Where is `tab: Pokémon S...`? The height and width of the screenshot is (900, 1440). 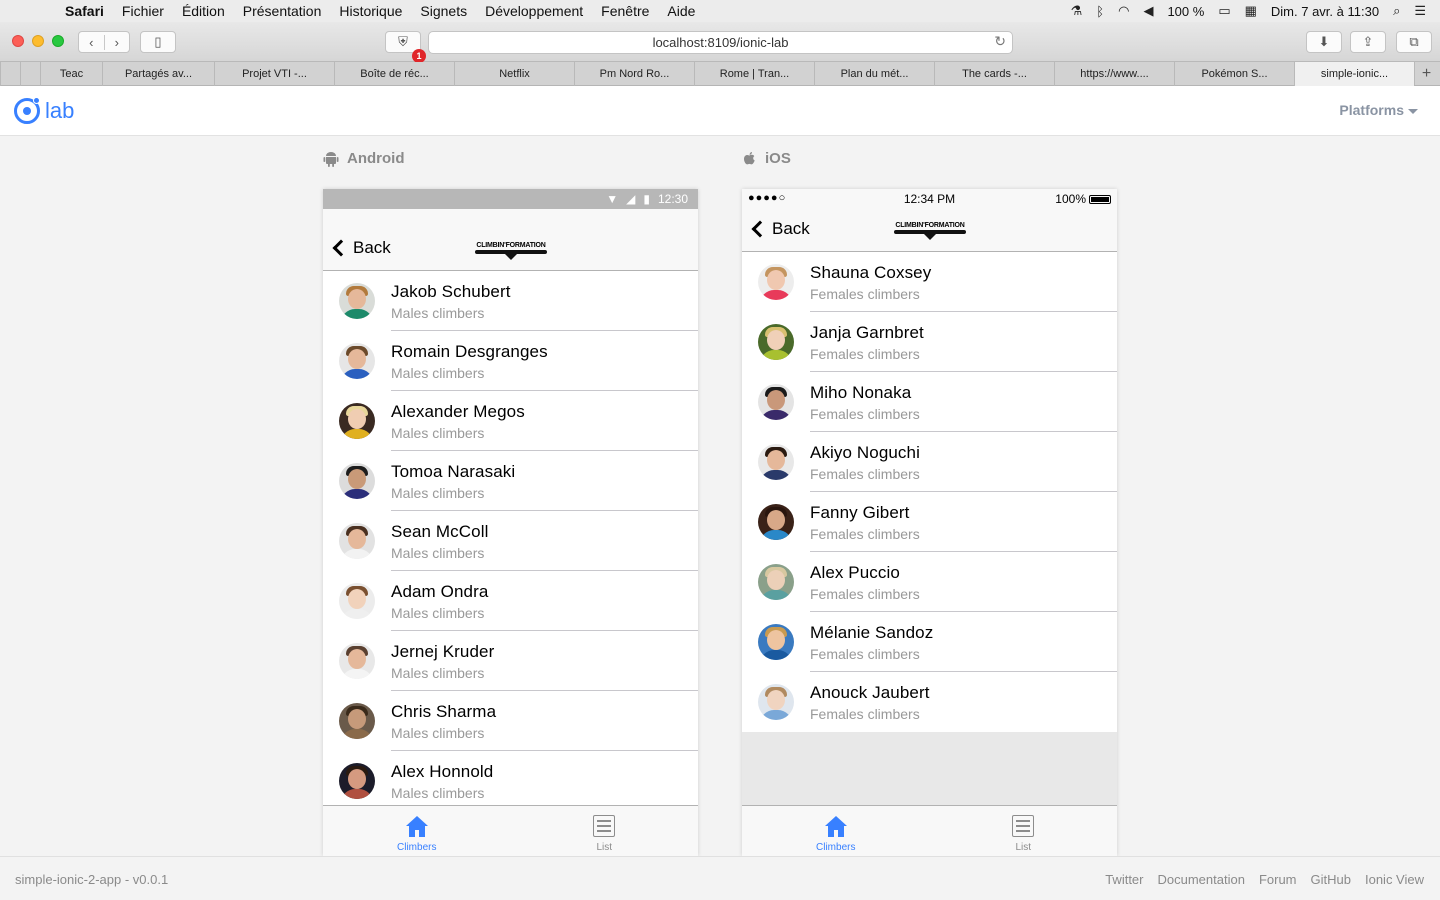
tab: Pokémon S... is located at coordinates (1234, 74).